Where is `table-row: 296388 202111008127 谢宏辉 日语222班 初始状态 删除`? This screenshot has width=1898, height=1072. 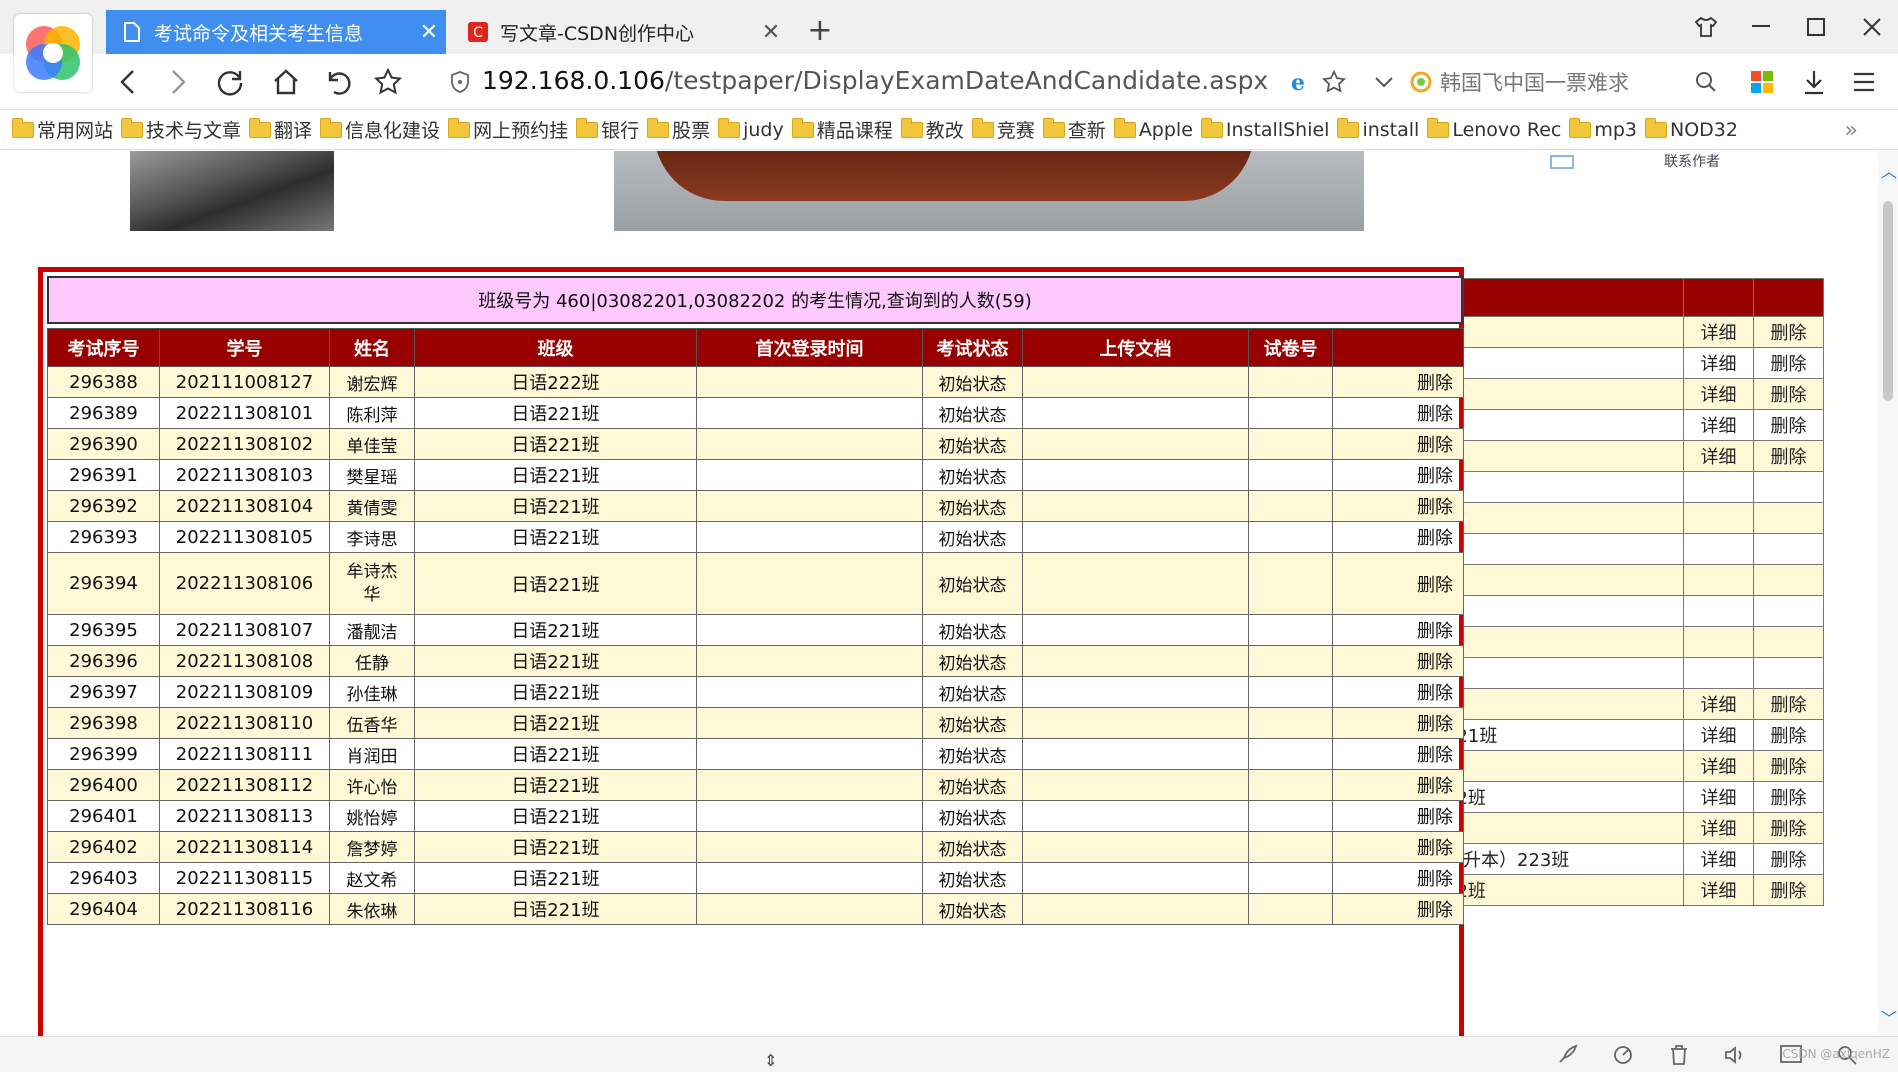
table-row: 296388 202111008127 谢宏辉 日语222班 初始状态 删除 is located at coordinates (755, 382).